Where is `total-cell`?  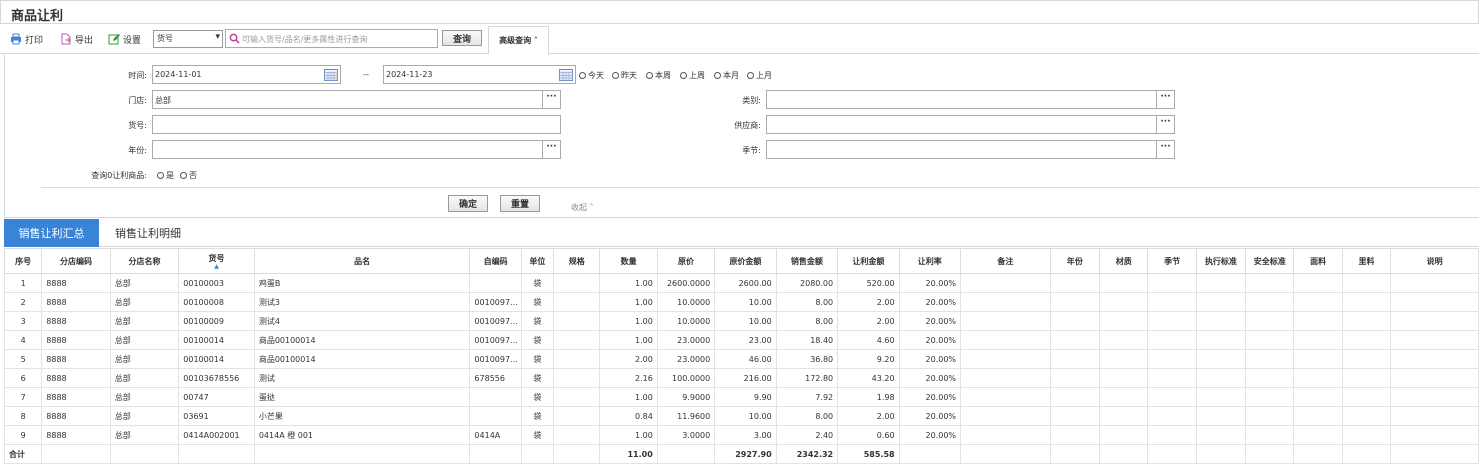 total-cell is located at coordinates (144, 454).